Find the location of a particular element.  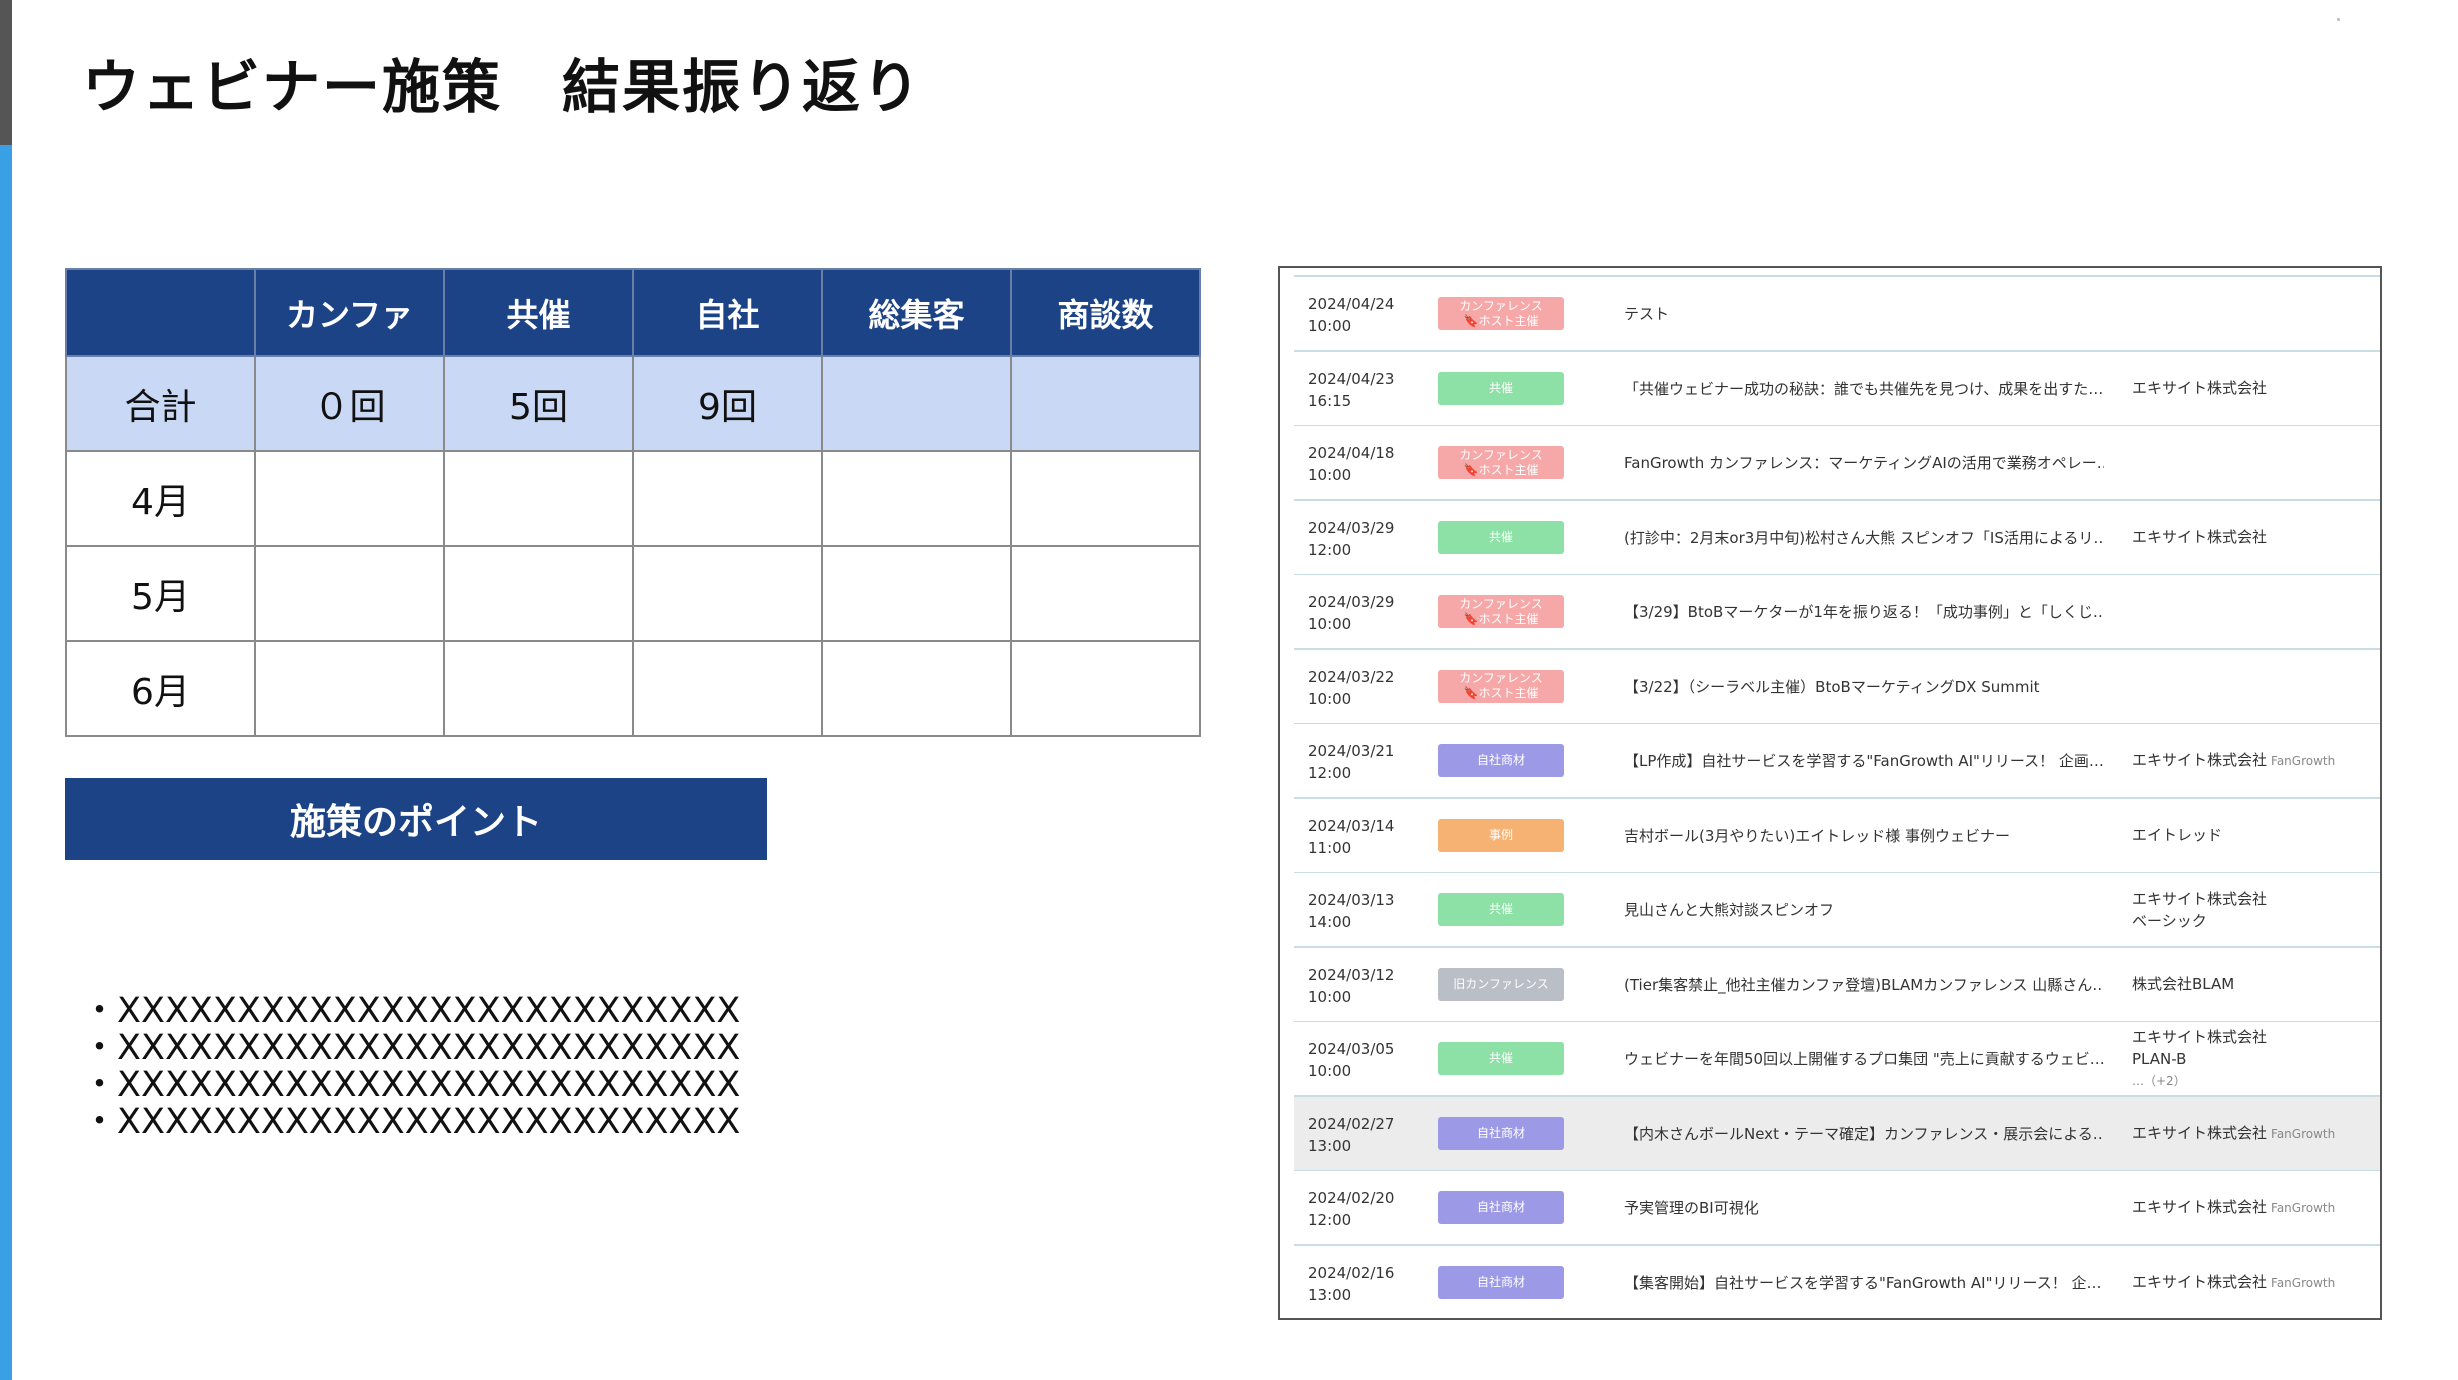

point-header: 施策のポイント is located at coordinates (416, 819).